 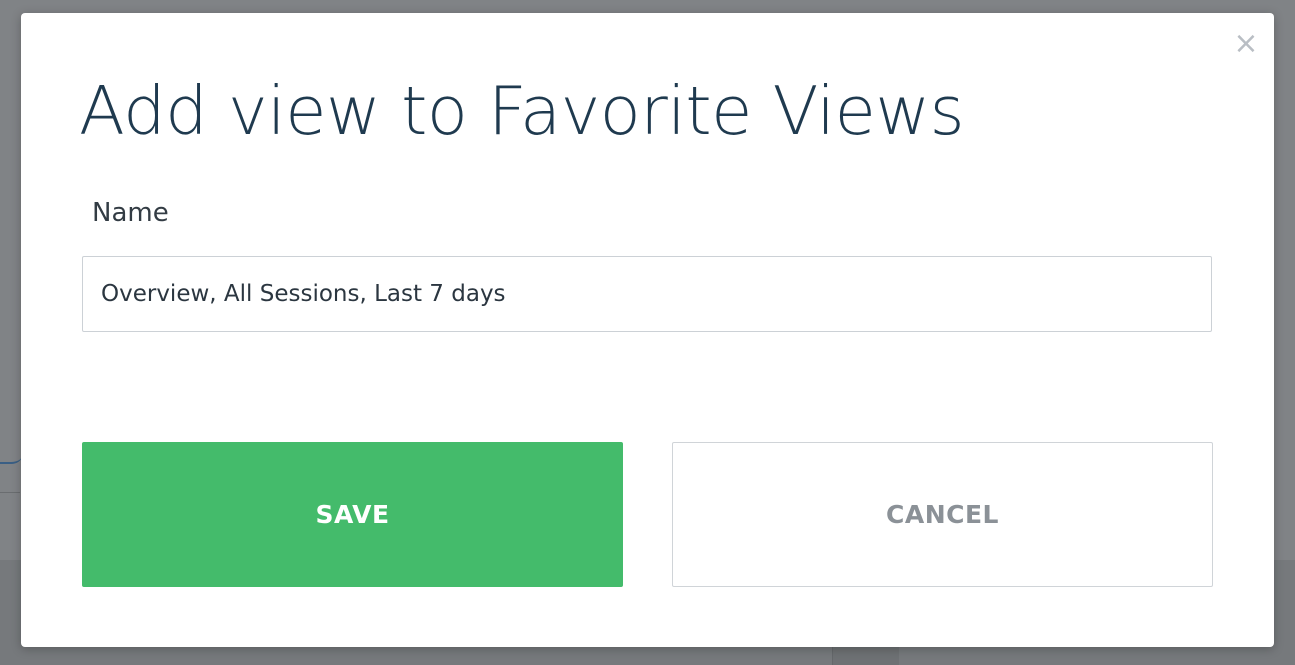 I want to click on backdrop-chart-line, so click(x=11, y=456).